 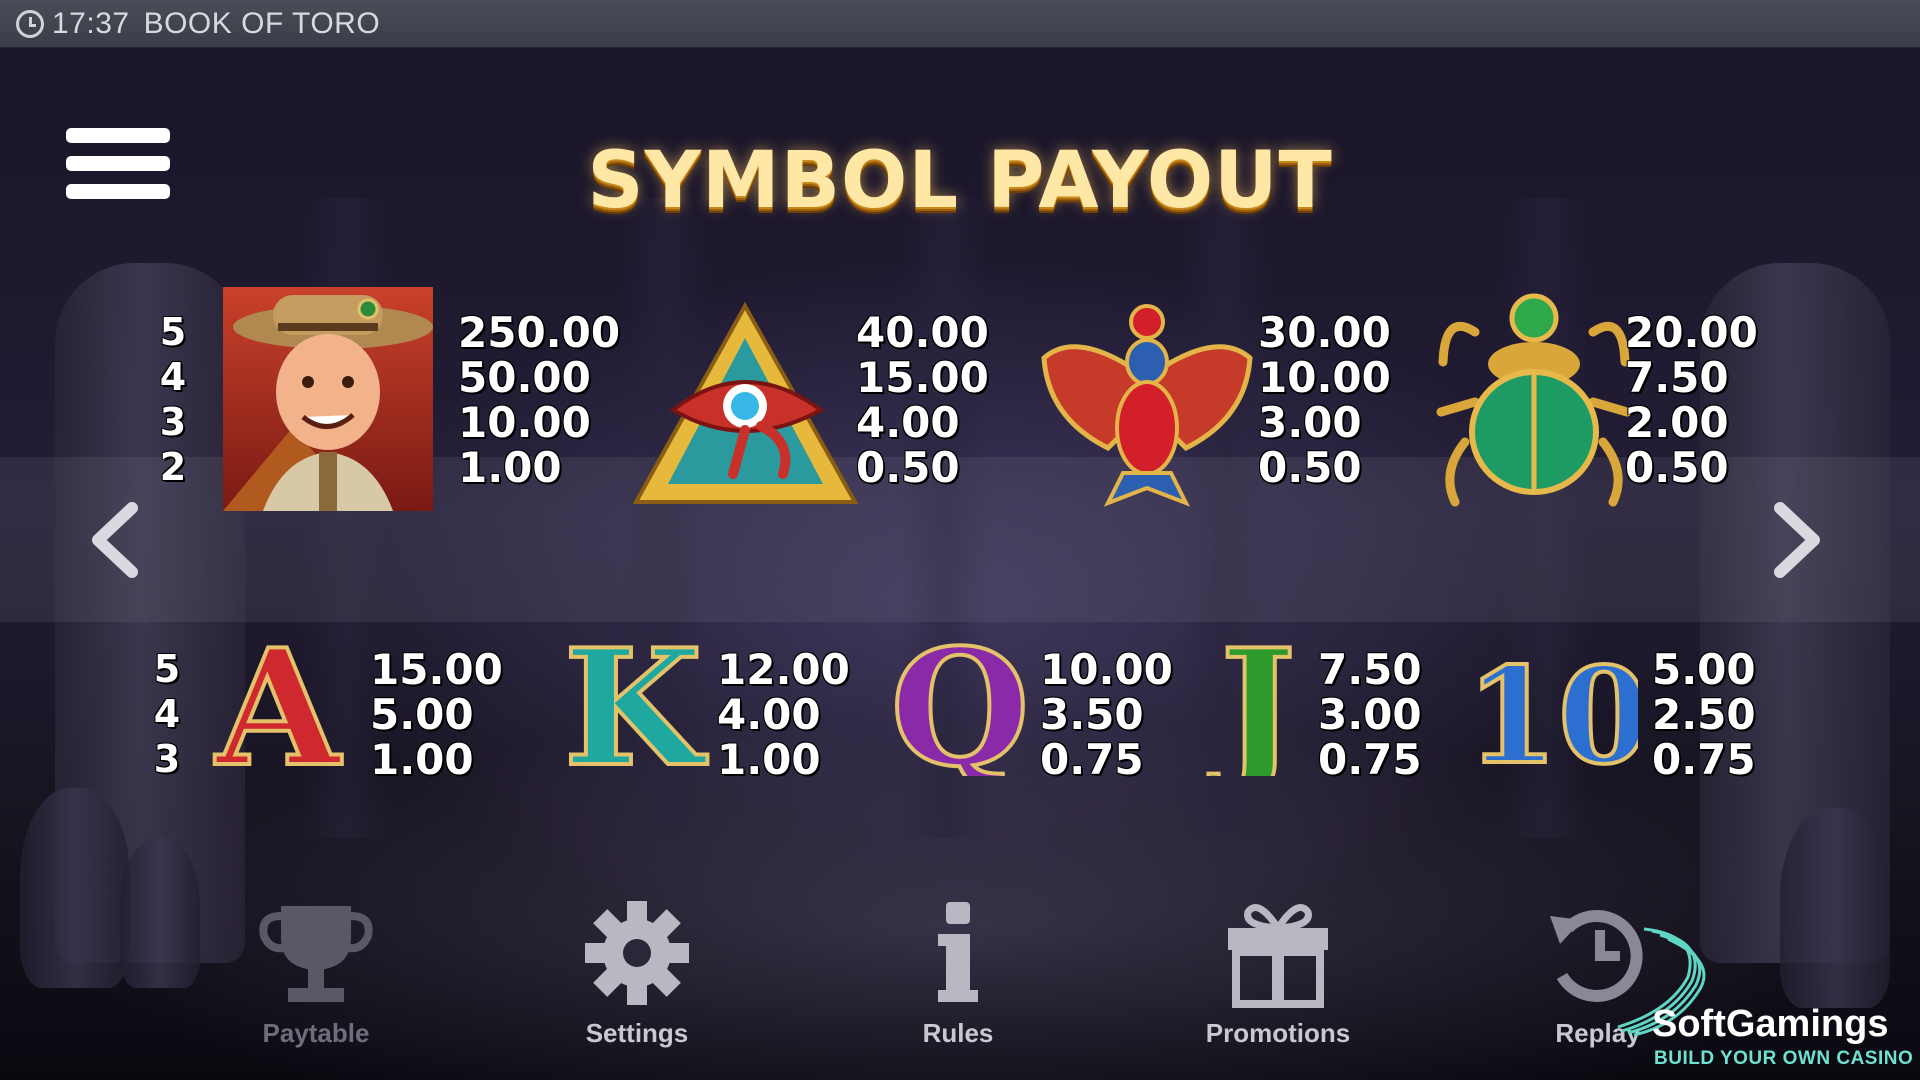 What do you see at coordinates (328, 399) in the screenshot?
I see `explorer-symbol` at bounding box center [328, 399].